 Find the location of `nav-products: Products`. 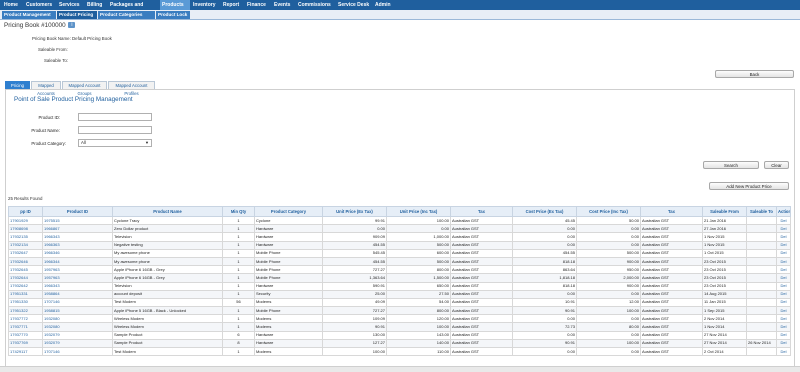

nav-products: Products is located at coordinates (175, 5).